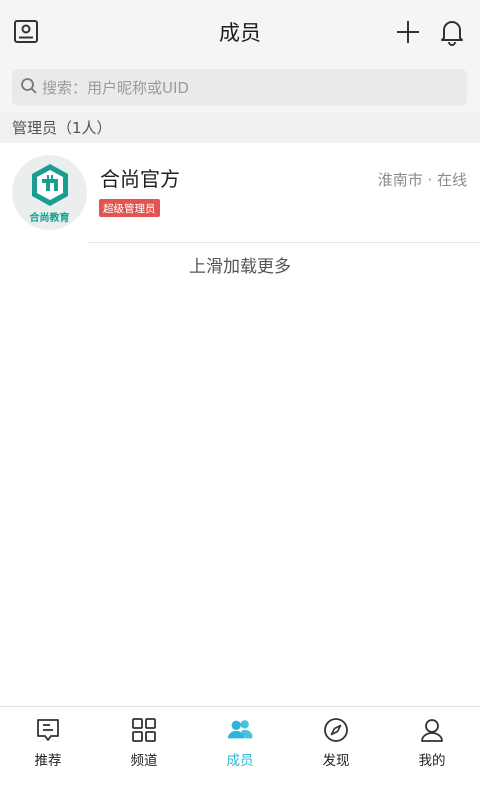 The width and height of the screenshot is (480, 800). I want to click on load-more-hint: 上滑加载更多, so click(240, 267).